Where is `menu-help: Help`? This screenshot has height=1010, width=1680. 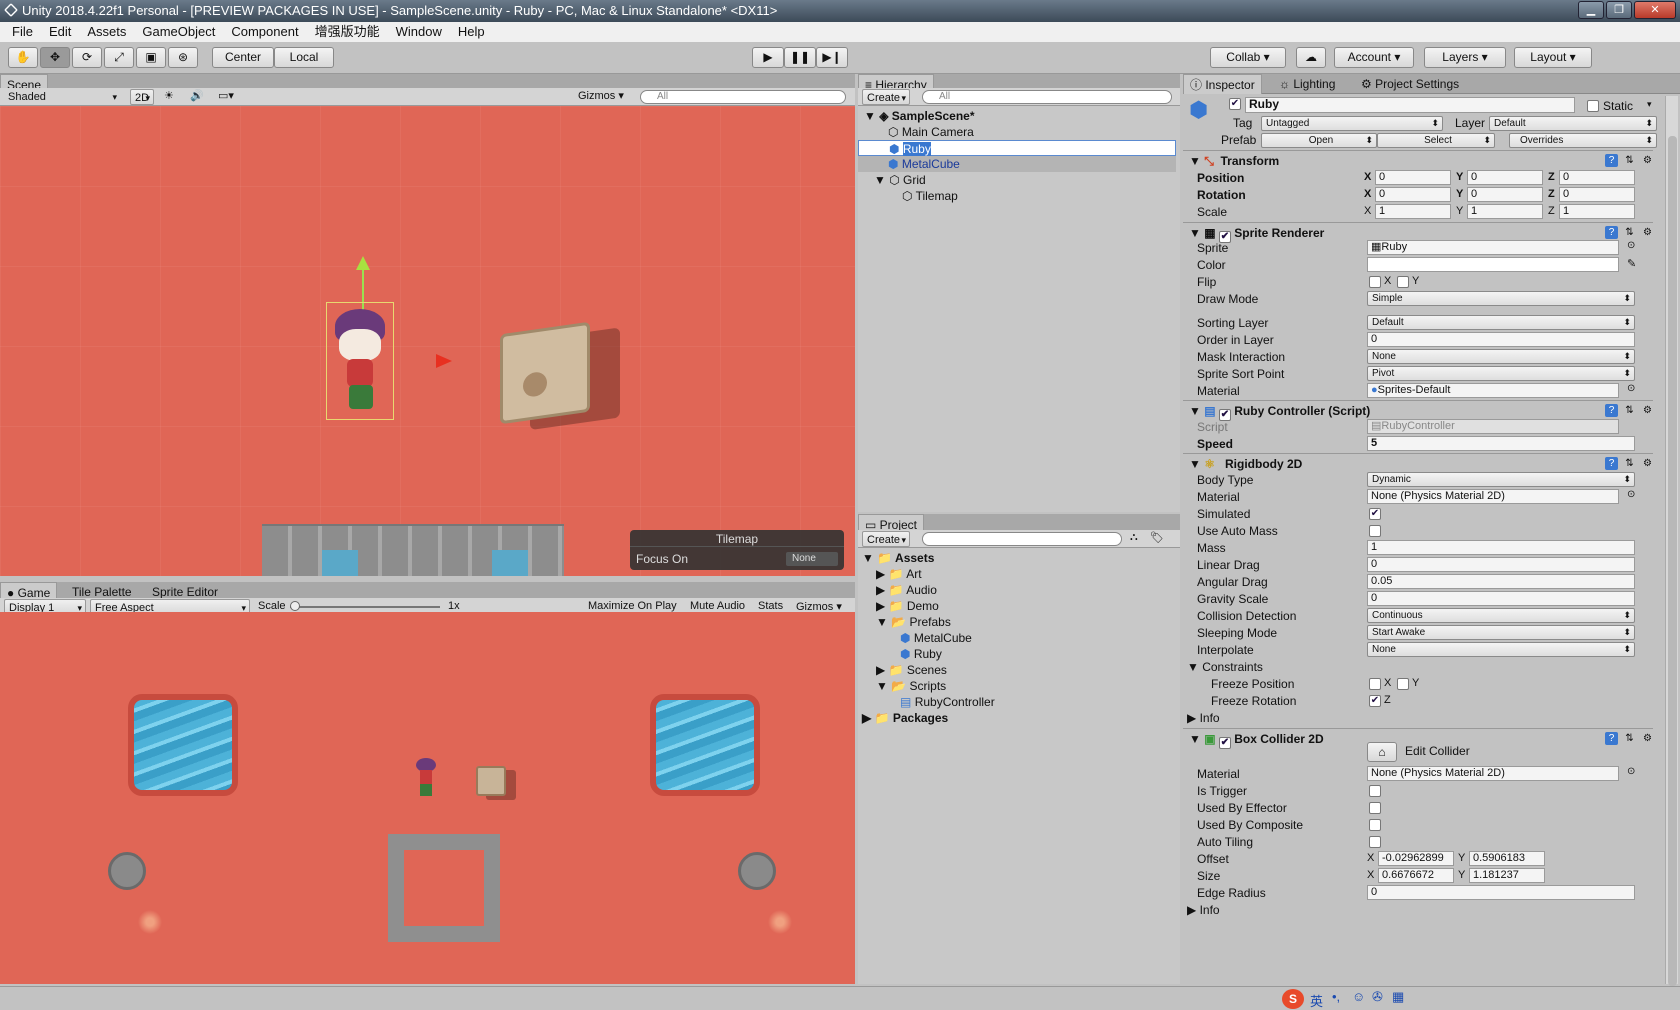 menu-help: Help is located at coordinates (471, 32).